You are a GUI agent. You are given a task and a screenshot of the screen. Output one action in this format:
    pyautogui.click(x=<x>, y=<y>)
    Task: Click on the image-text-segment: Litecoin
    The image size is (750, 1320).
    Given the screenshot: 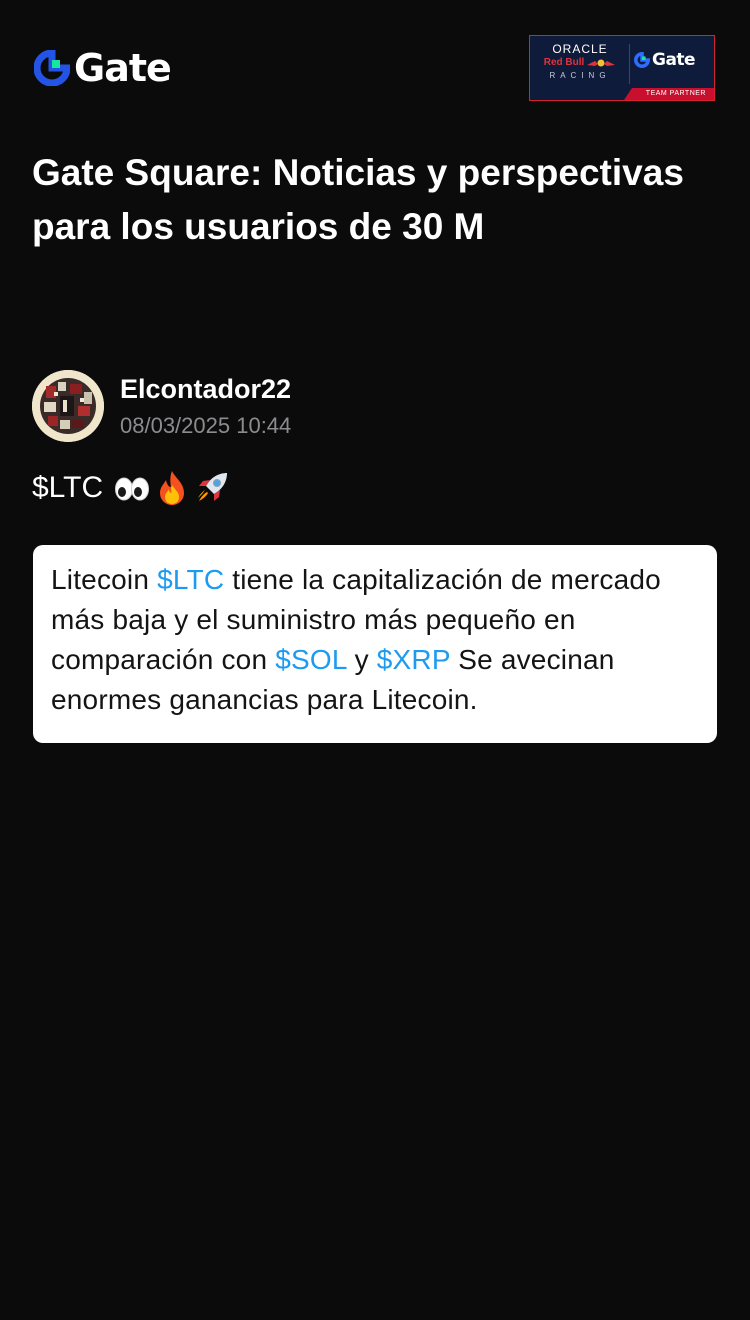 What is the action you would take?
    pyautogui.click(x=104, y=579)
    